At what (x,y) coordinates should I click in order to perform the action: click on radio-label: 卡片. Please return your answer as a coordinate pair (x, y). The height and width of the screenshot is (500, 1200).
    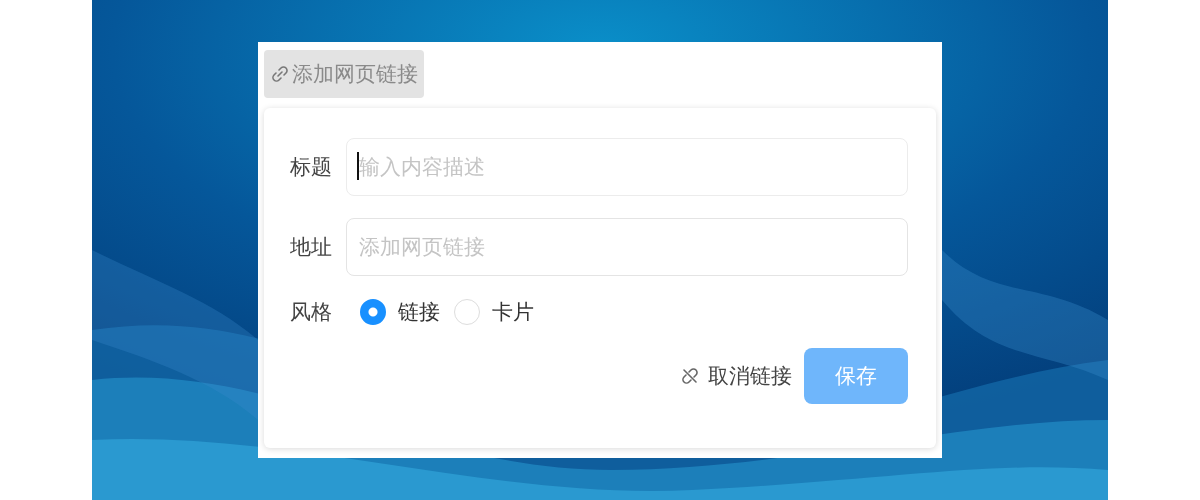
    Looking at the image, I should click on (513, 312).